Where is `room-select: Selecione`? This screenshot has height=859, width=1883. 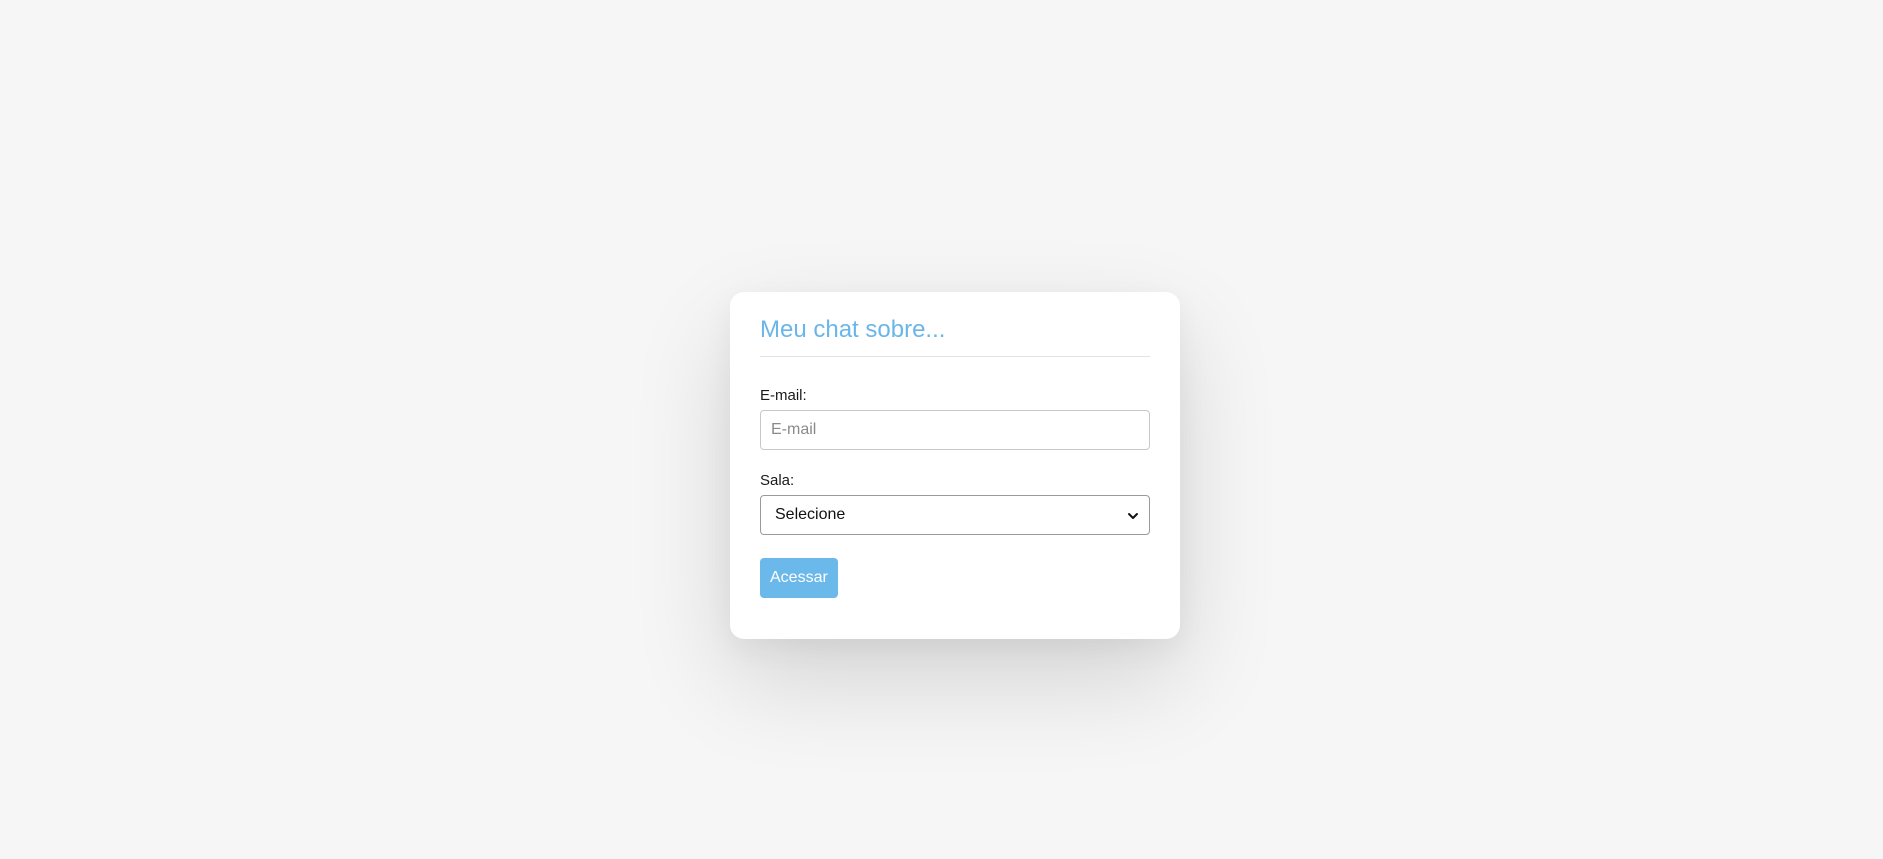
room-select: Selecione is located at coordinates (955, 515).